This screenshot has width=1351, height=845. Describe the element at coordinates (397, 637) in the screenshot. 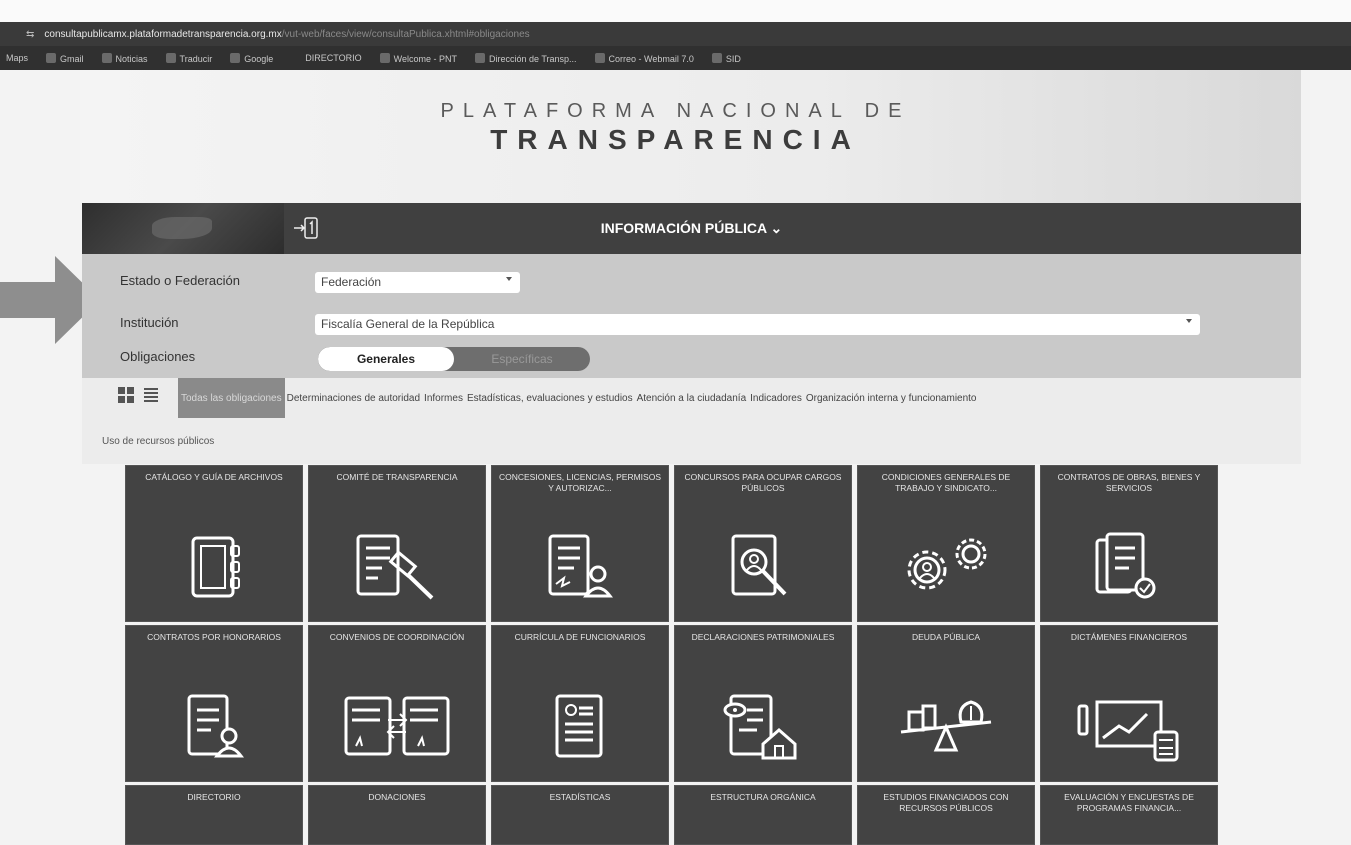

I see `tile-label: CONVENIOS DE COORDINACIÓN` at that location.